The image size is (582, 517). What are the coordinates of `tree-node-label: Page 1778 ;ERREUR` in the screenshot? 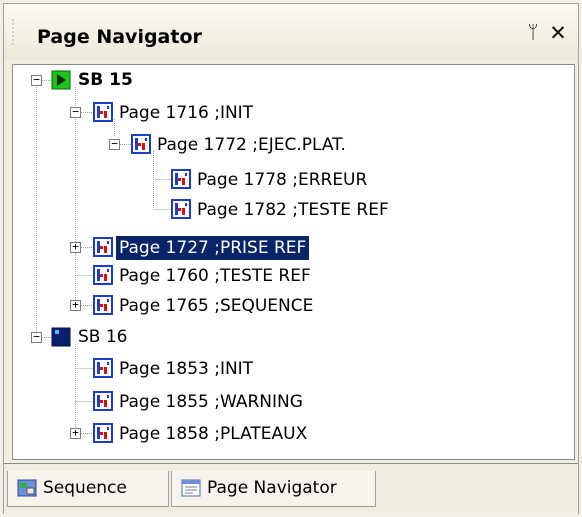 It's located at (282, 180).